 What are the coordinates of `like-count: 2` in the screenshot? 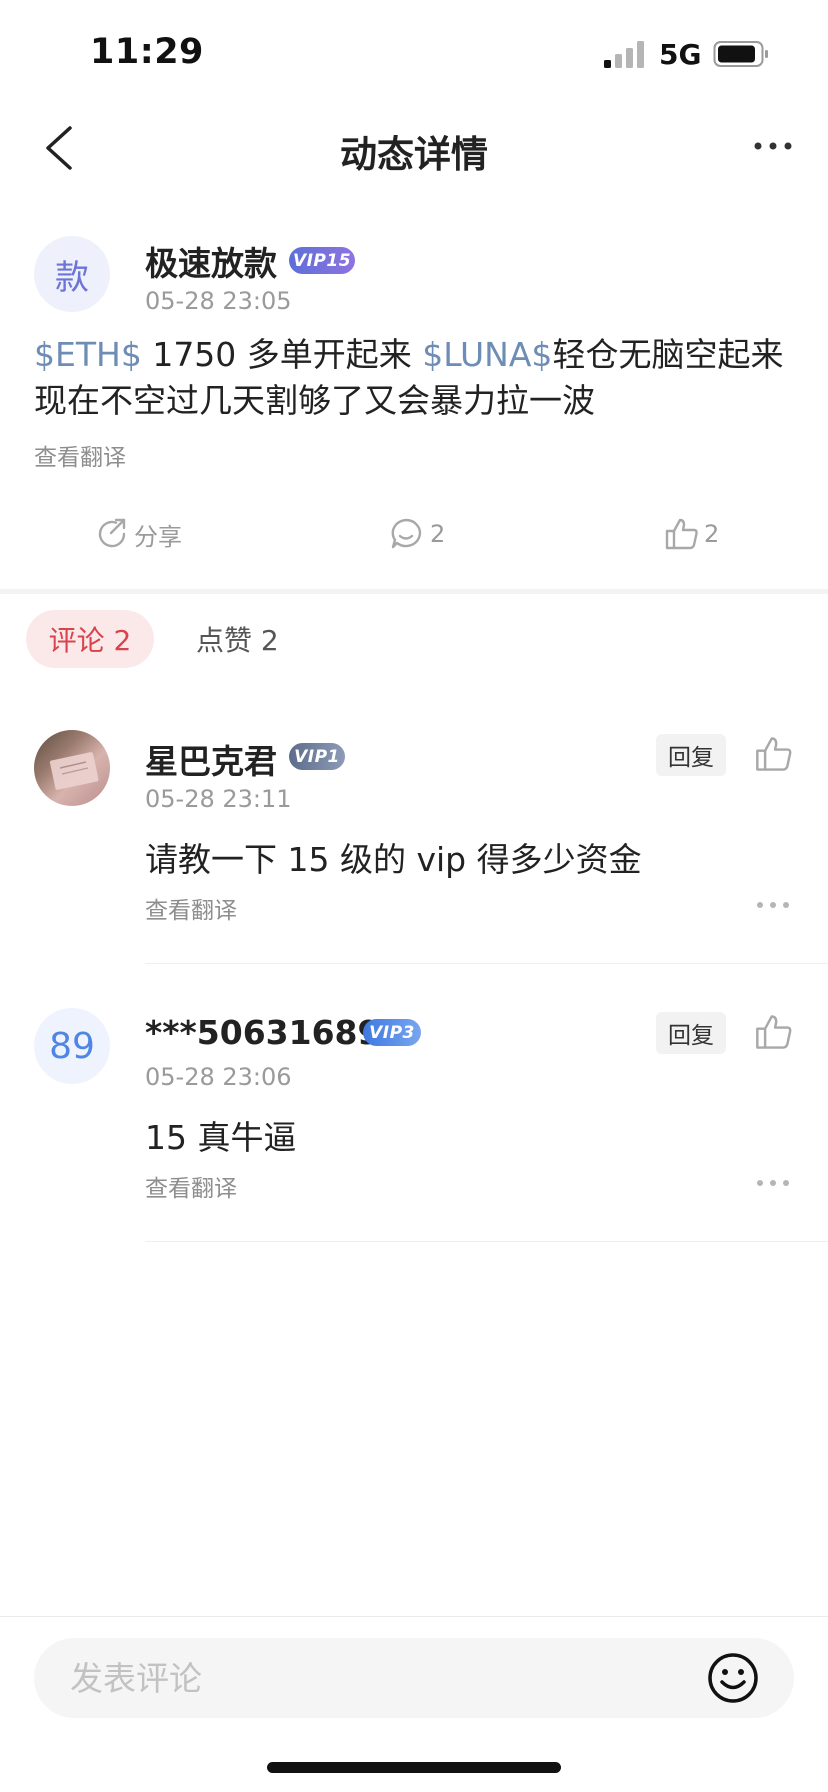 It's located at (712, 534).